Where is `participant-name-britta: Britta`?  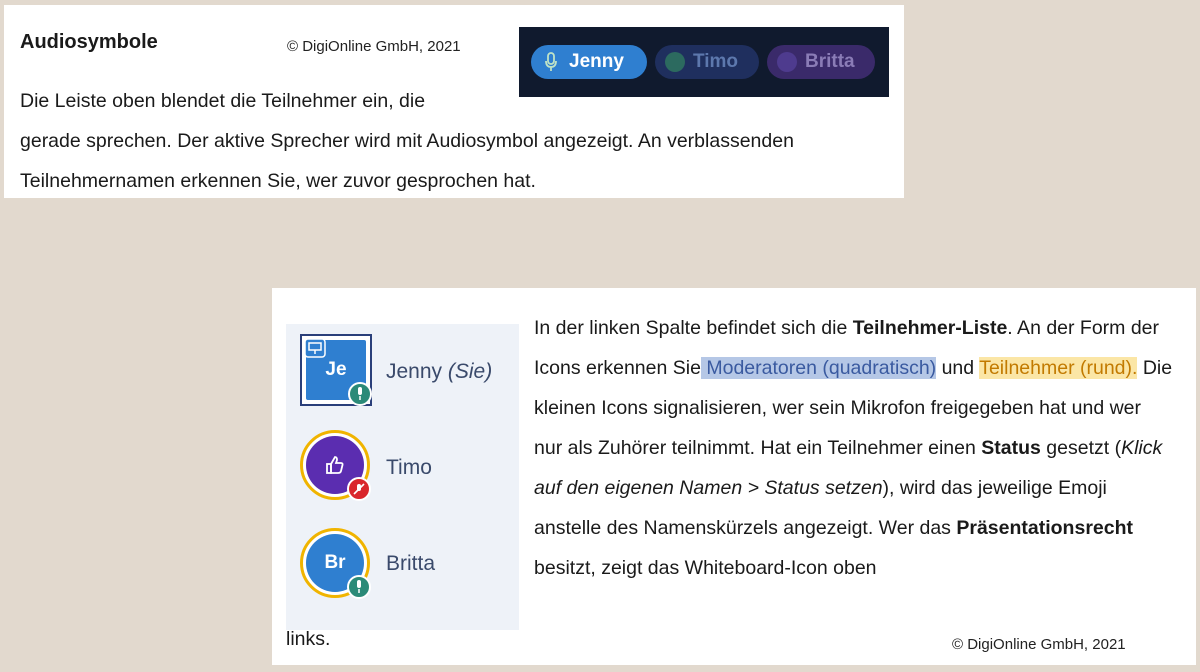
participant-name-britta: Britta is located at coordinates (411, 563).